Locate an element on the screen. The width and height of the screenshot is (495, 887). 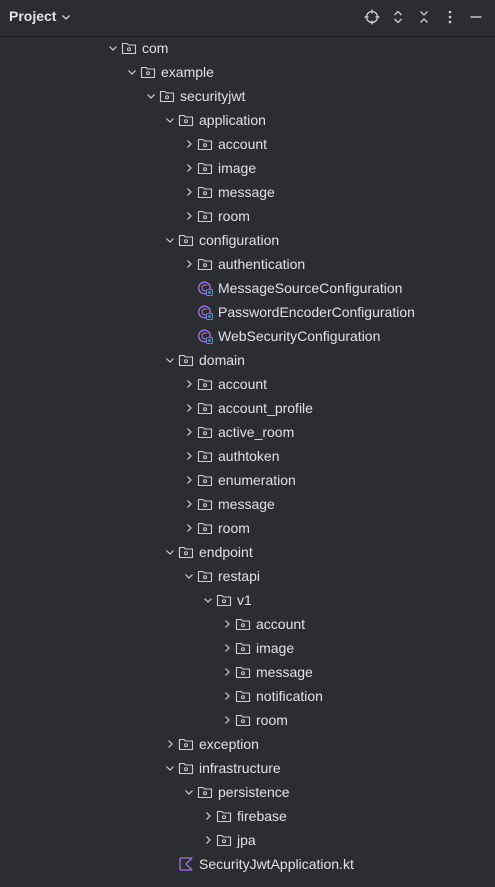
tree-item-folder: authtoken is located at coordinates (247, 456).